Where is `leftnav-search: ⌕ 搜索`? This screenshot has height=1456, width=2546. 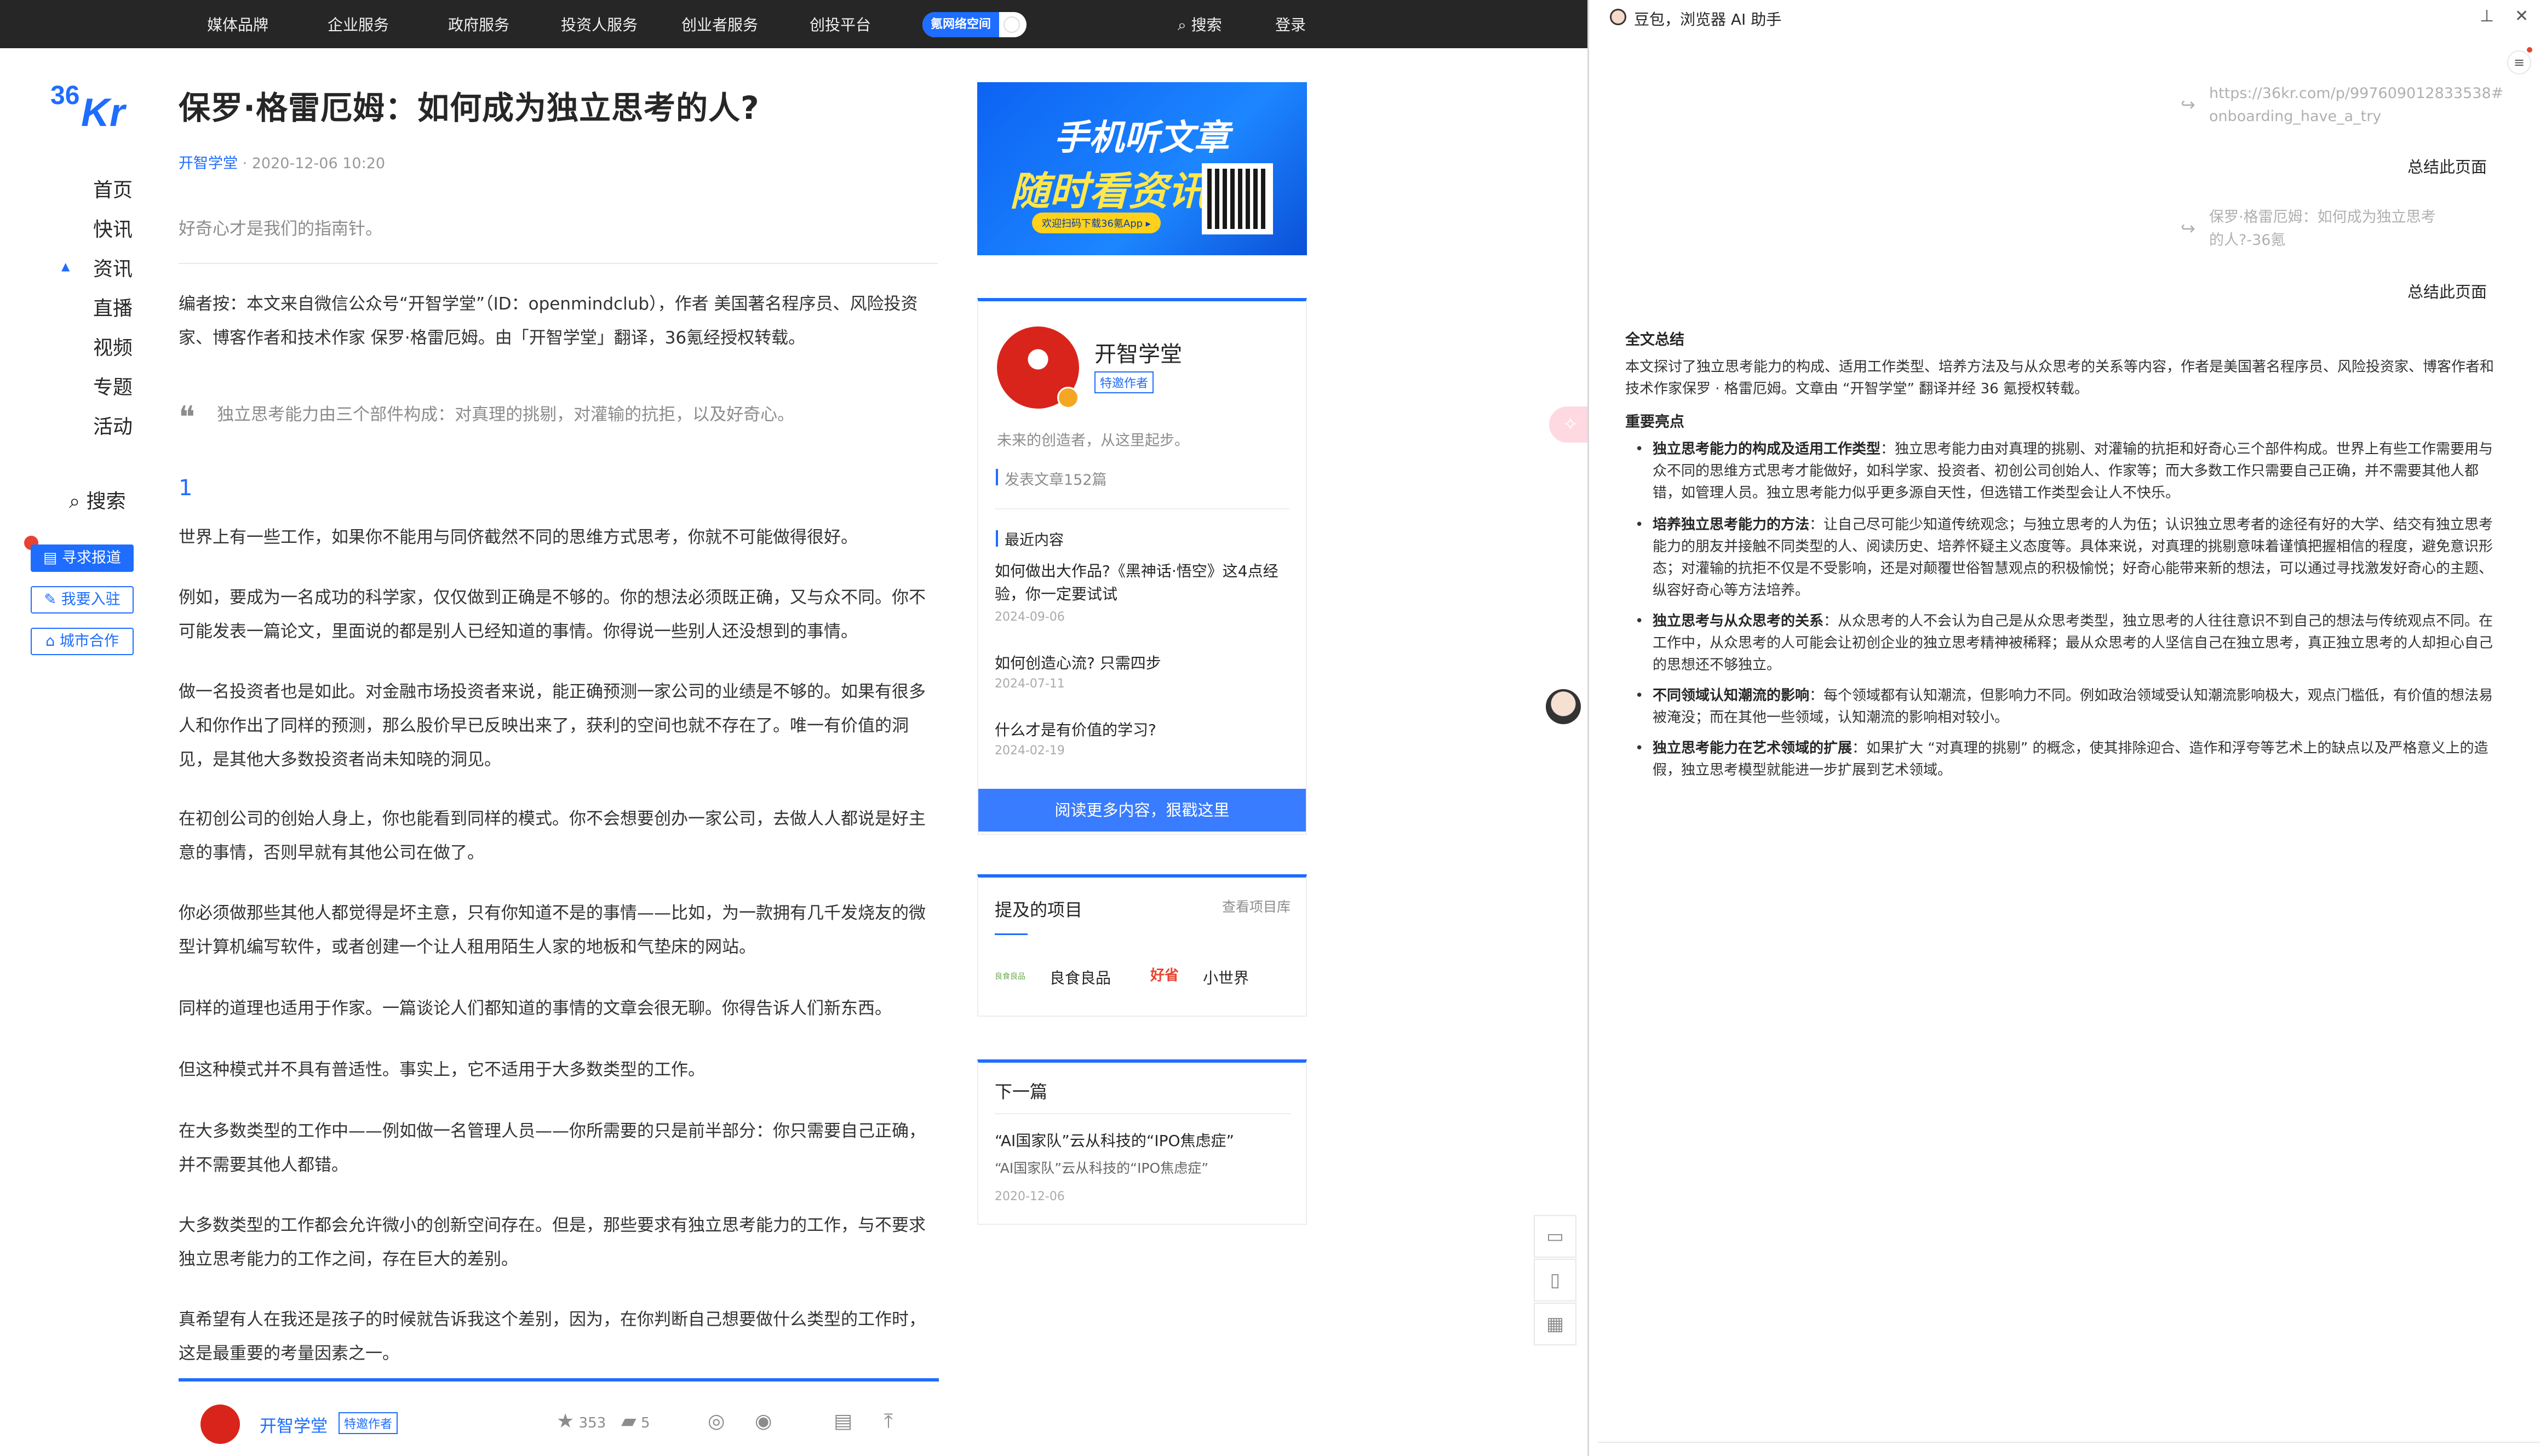 leftnav-search: ⌕ 搜索 is located at coordinates (98, 499).